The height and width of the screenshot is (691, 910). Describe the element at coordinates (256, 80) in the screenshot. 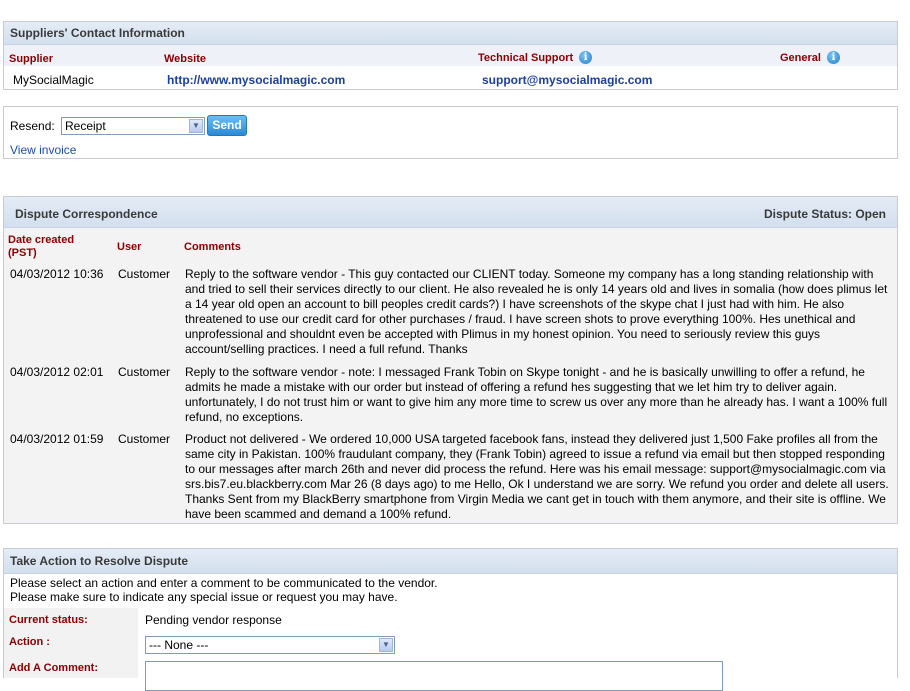

I see `website-link: http://www.mysocialmagic.com` at that location.